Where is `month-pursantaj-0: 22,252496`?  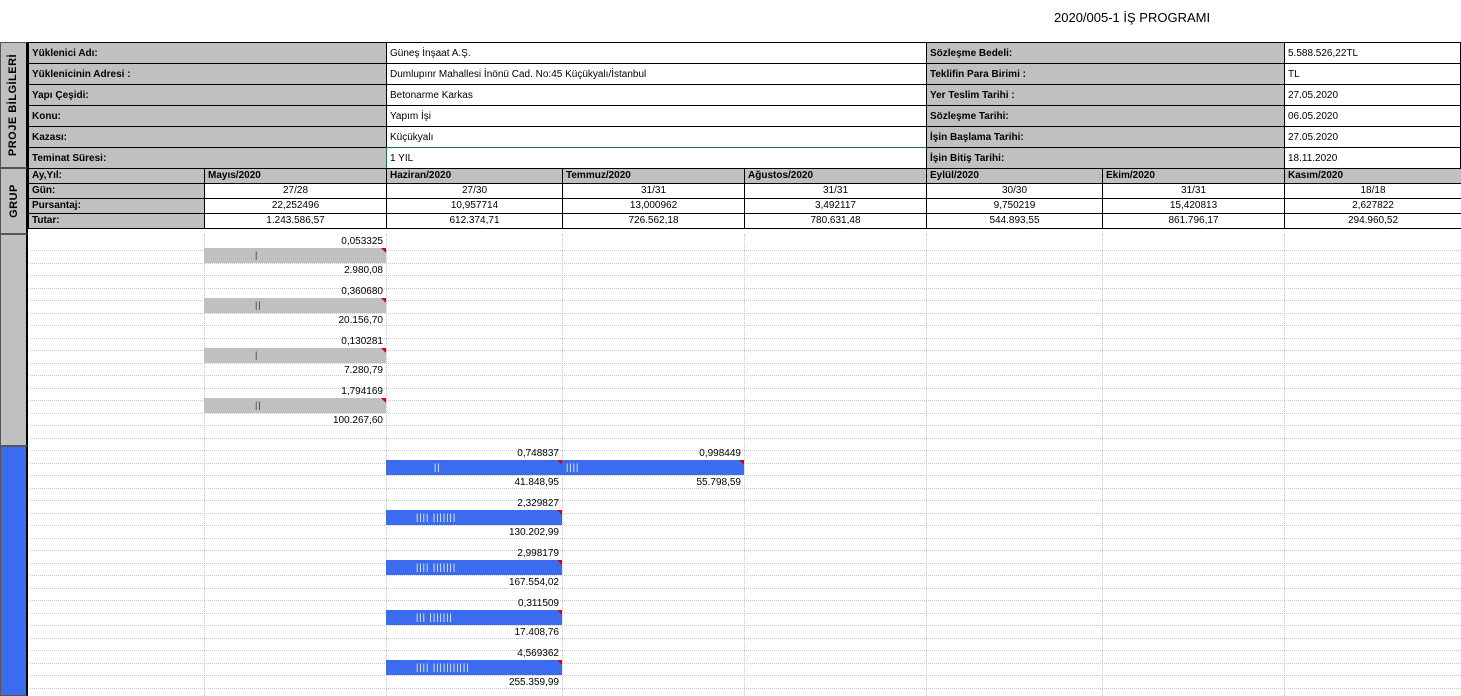 month-pursantaj-0: 22,252496 is located at coordinates (295, 206).